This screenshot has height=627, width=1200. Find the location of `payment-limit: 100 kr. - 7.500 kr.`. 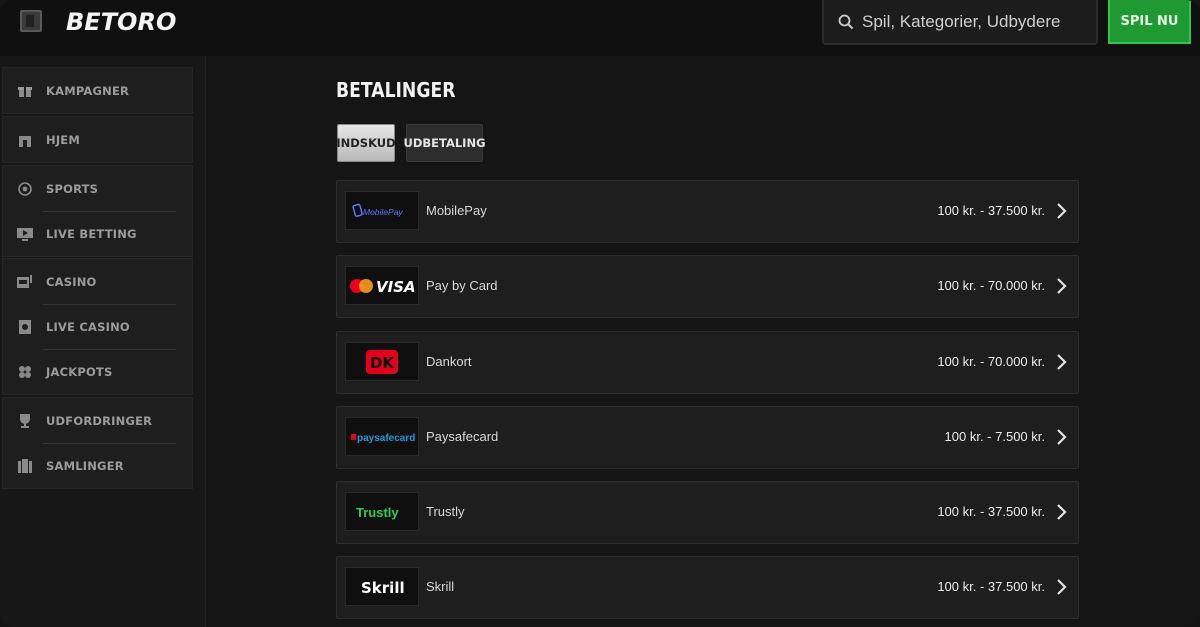

payment-limit: 100 kr. - 7.500 kr. is located at coordinates (994, 436).